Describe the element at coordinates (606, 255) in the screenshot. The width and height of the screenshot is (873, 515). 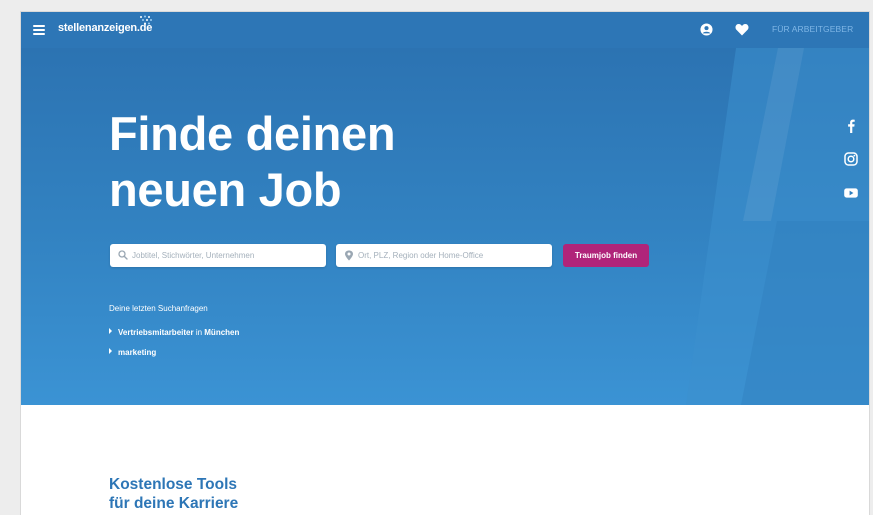
I see `find-dream-job-button: Traumjob finden` at that location.